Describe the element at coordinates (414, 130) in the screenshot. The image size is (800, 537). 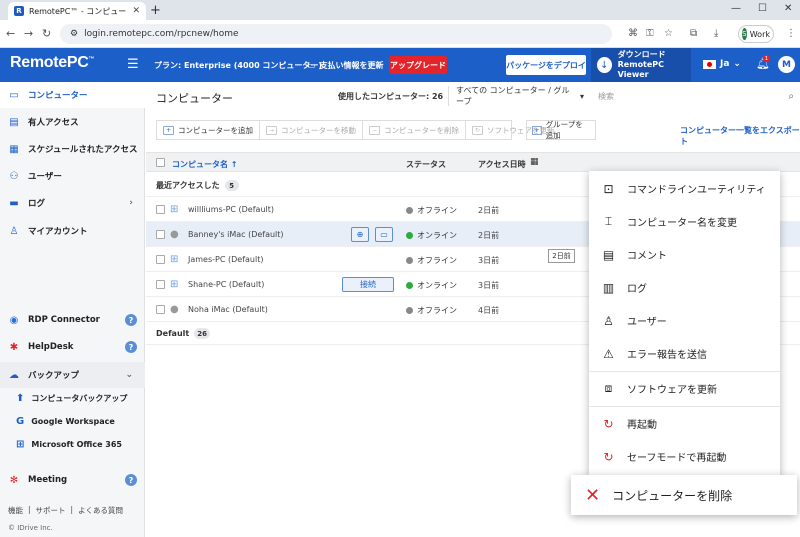
I see `delete-computer-button: − コンピューターを削除` at that location.